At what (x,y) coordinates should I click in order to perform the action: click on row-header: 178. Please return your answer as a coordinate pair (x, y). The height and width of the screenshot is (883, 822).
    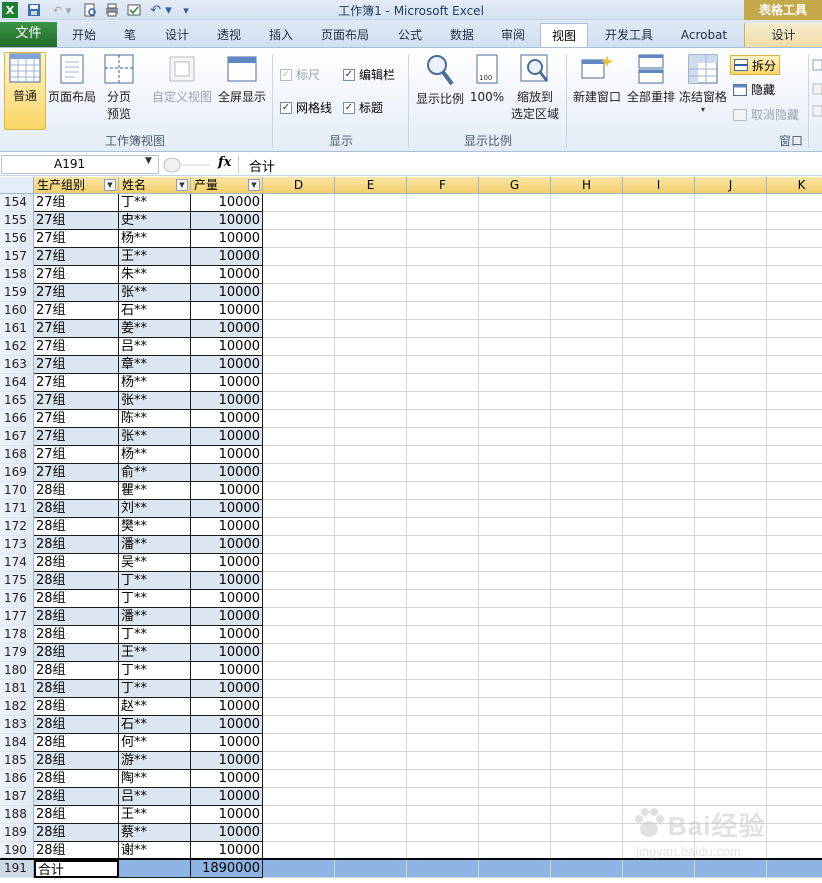
    Looking at the image, I should click on (17, 635).